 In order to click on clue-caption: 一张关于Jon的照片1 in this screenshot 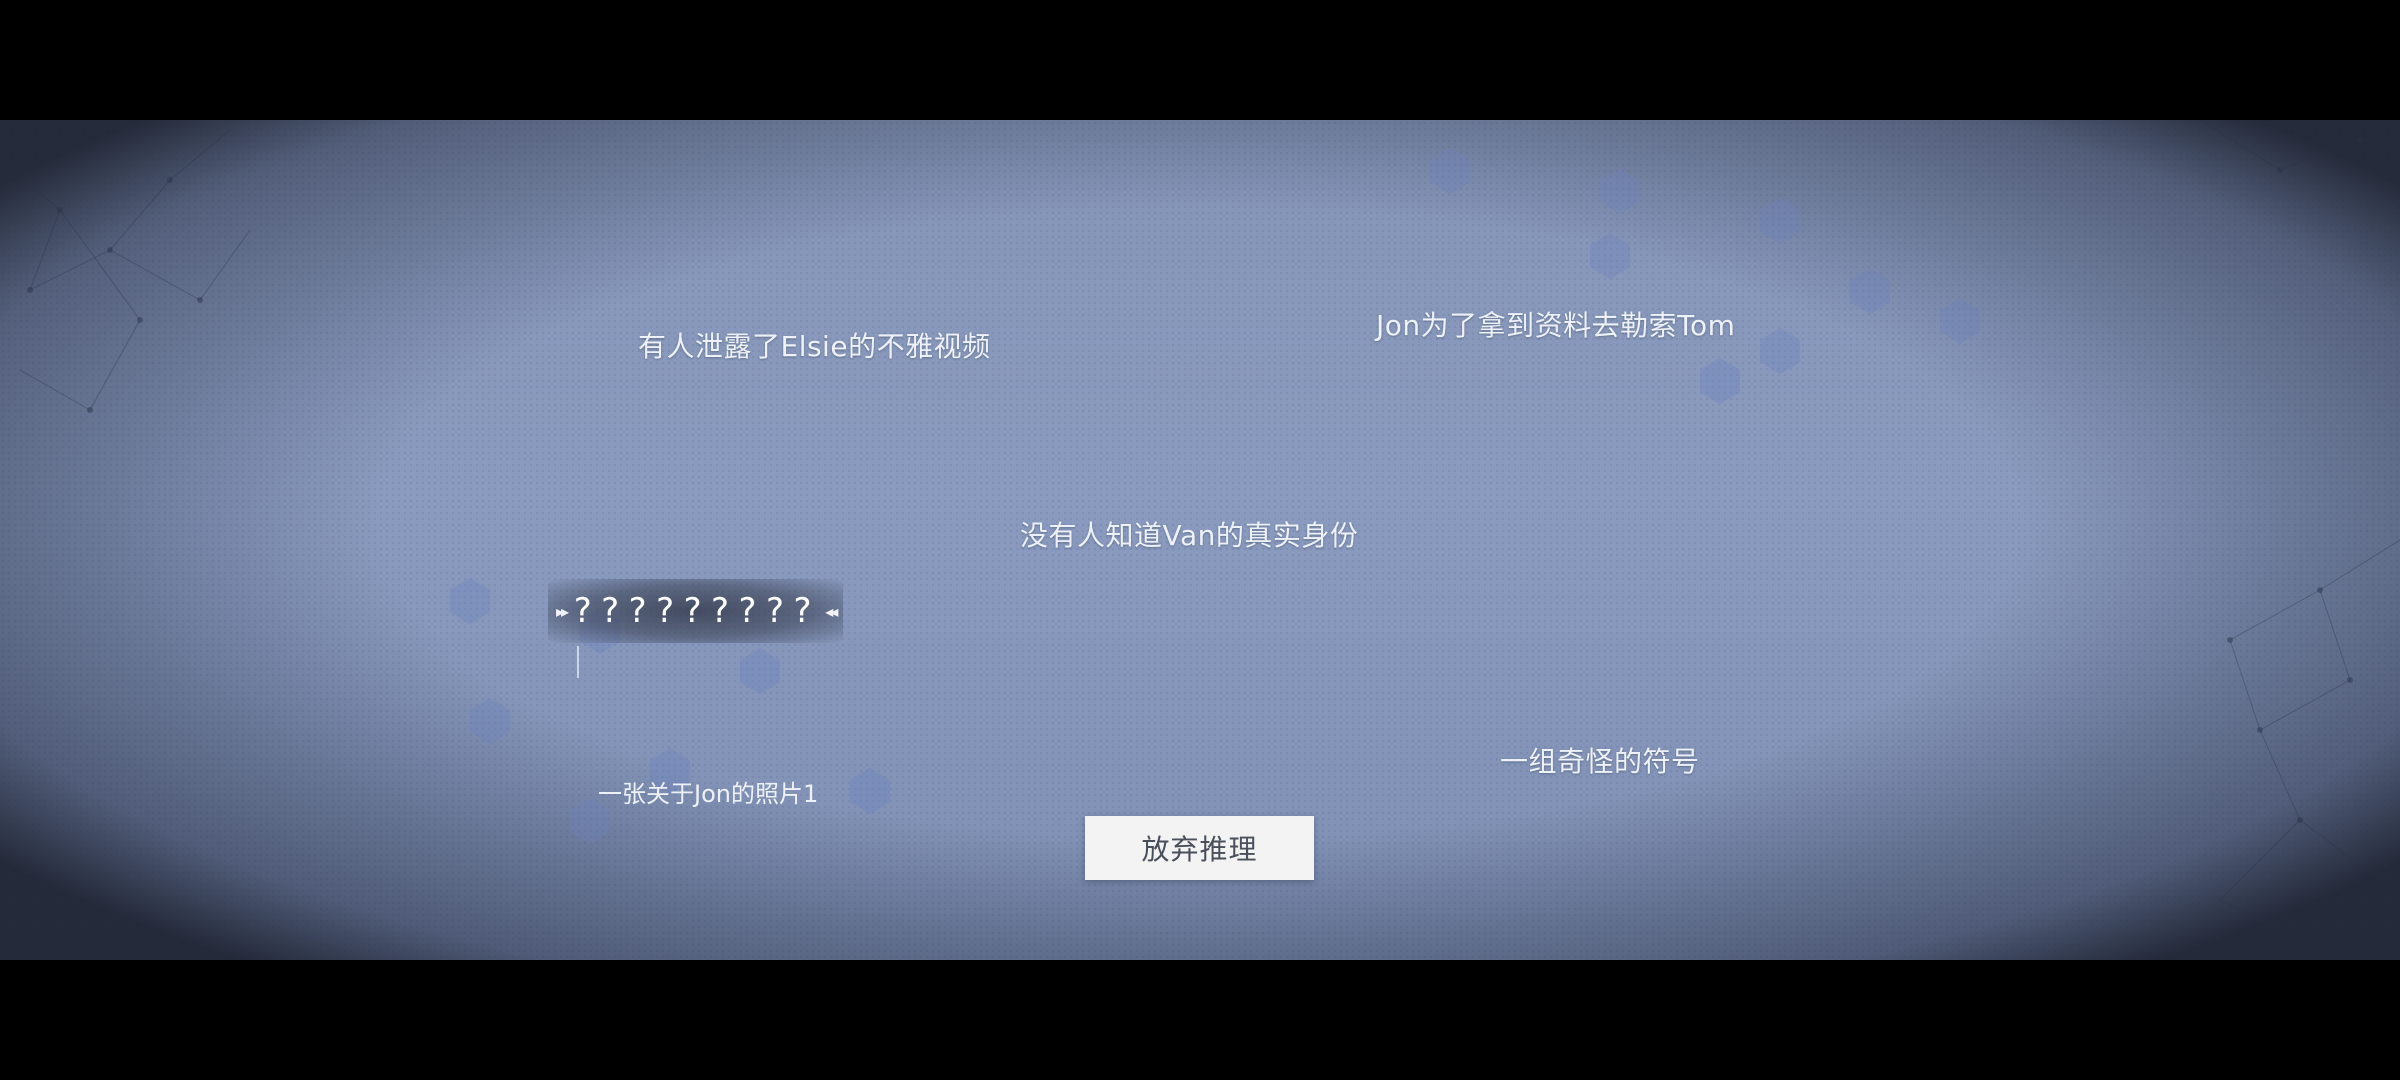, I will do `click(708, 794)`.